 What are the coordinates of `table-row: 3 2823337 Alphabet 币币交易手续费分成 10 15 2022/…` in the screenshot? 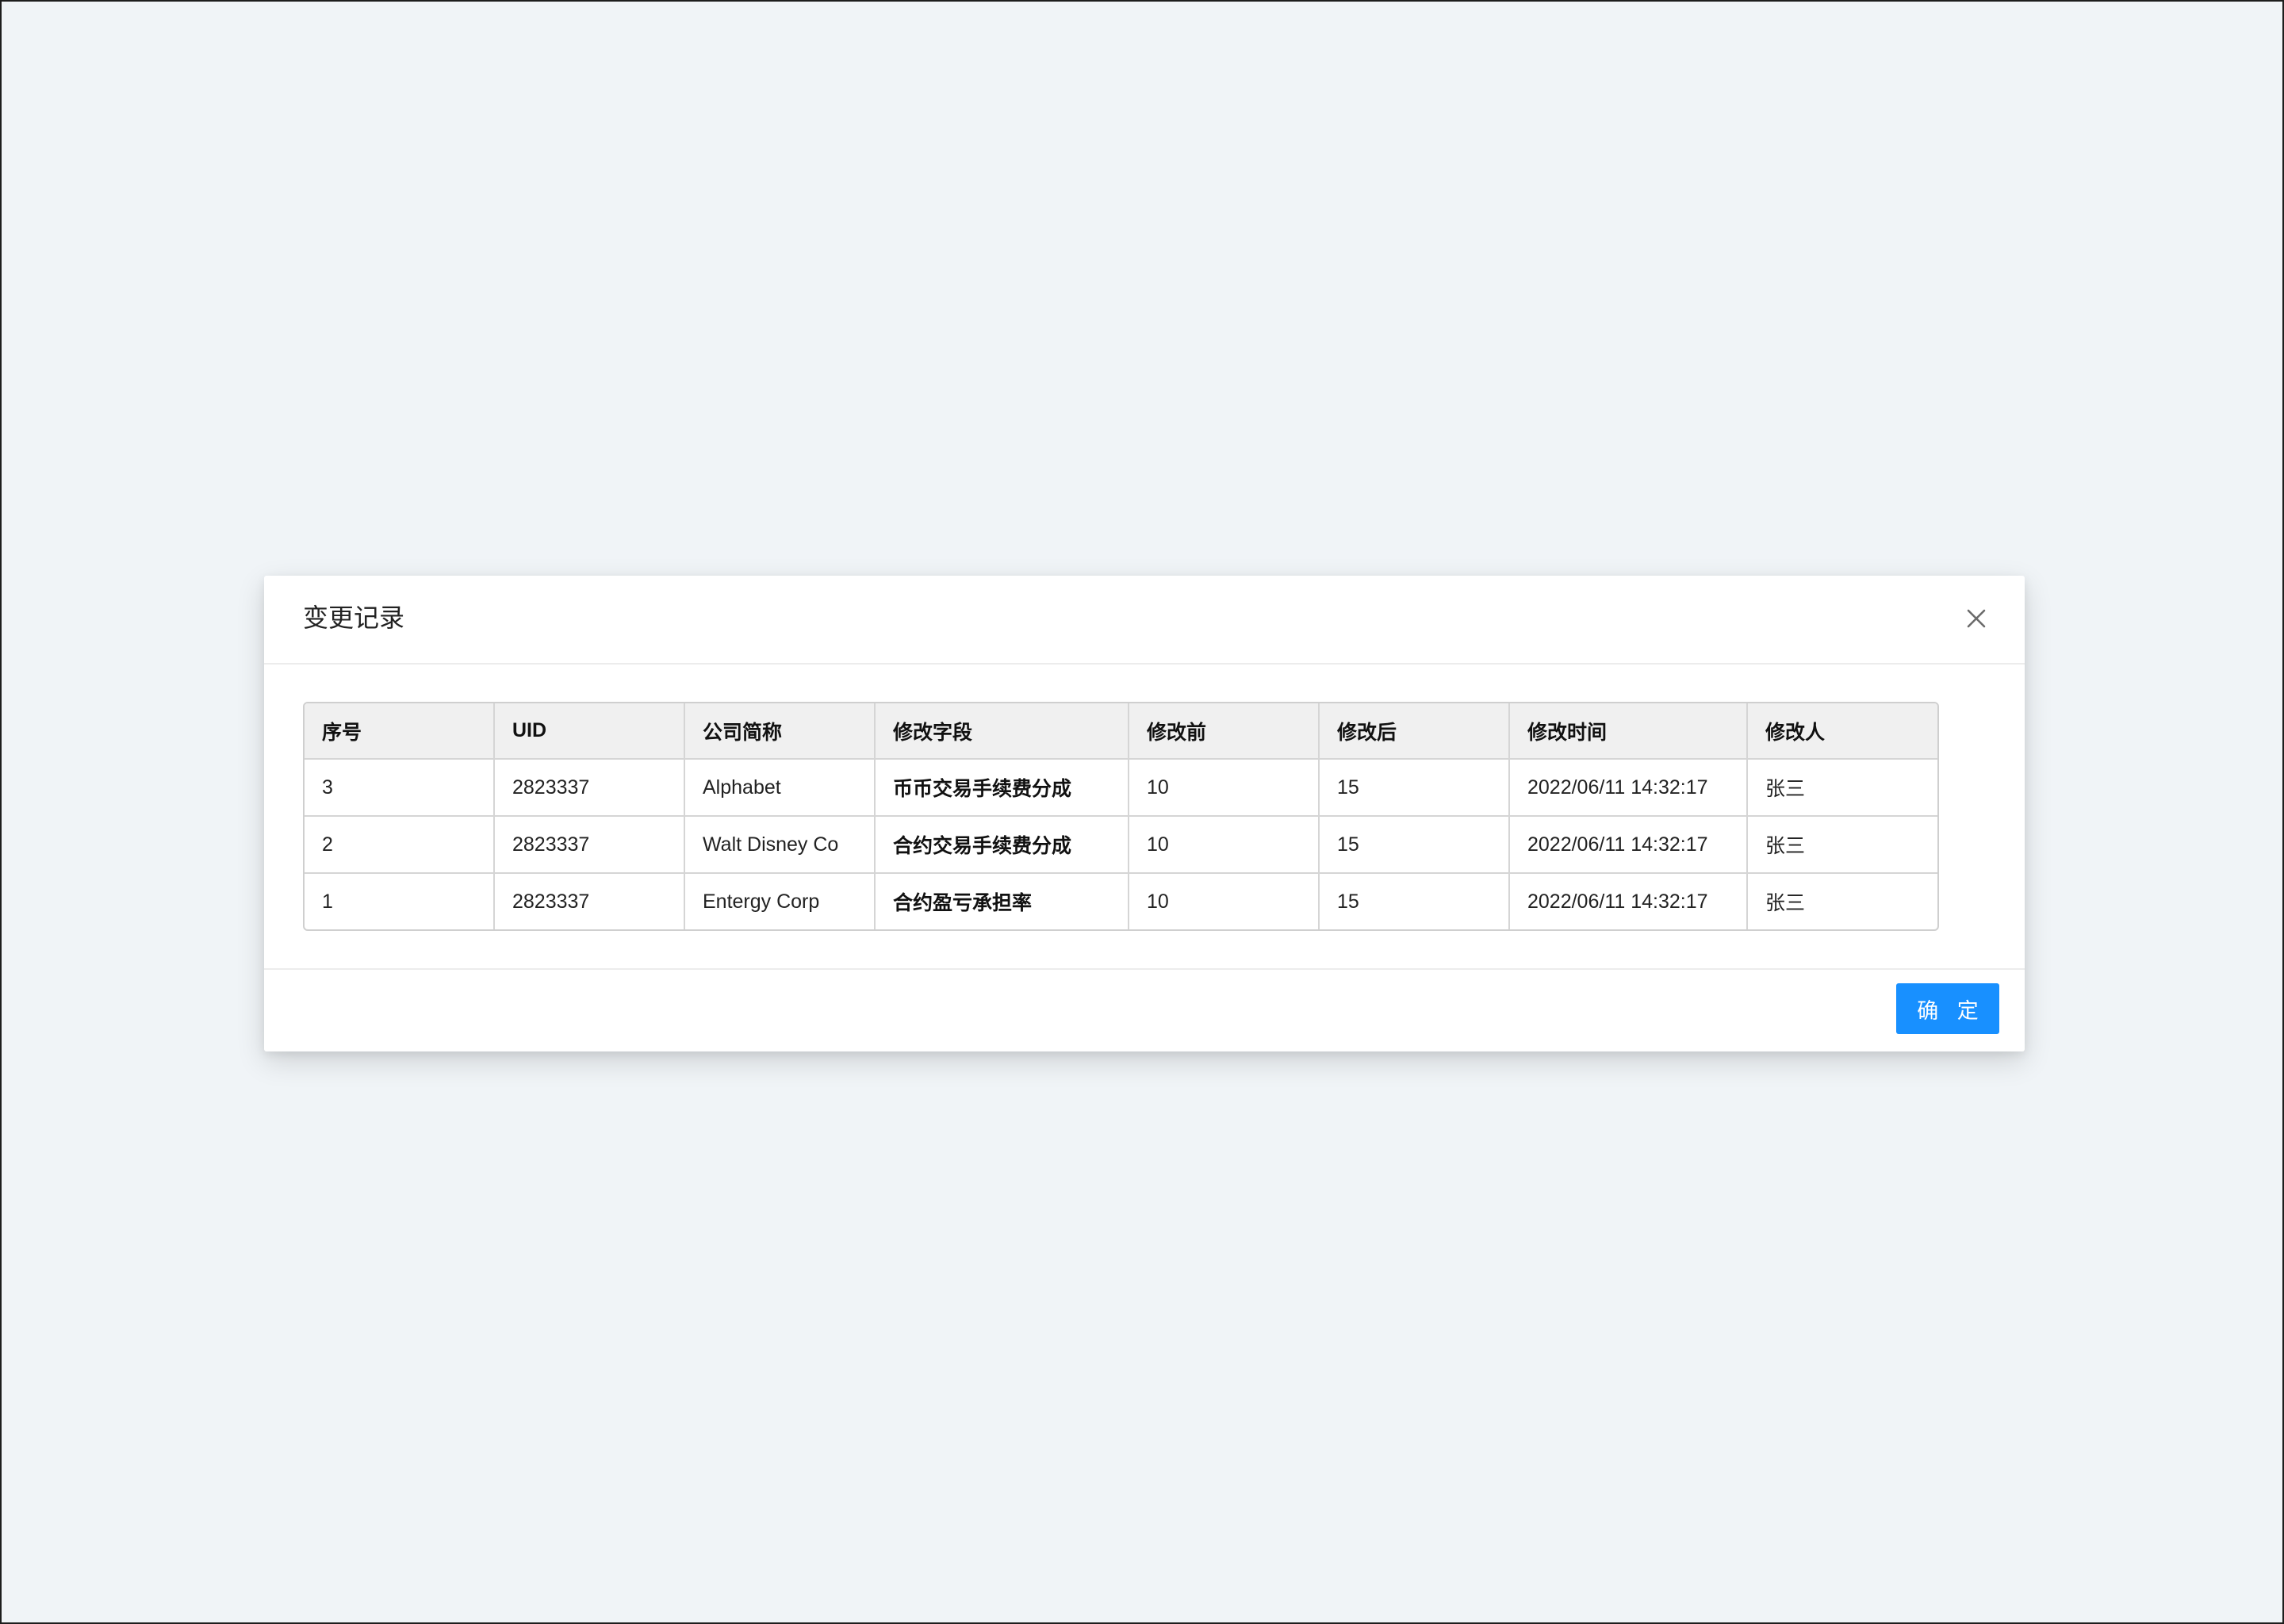 It's located at (1121, 788).